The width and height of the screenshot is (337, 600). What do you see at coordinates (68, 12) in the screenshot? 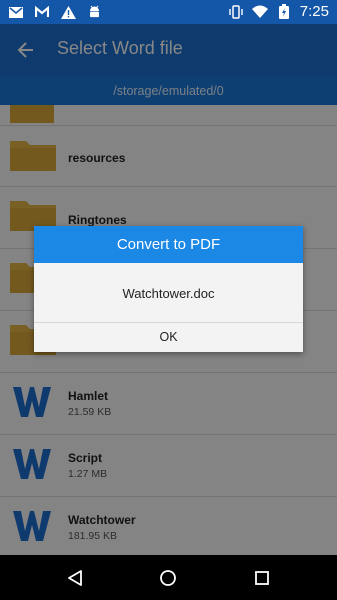
I see `warning-icon` at bounding box center [68, 12].